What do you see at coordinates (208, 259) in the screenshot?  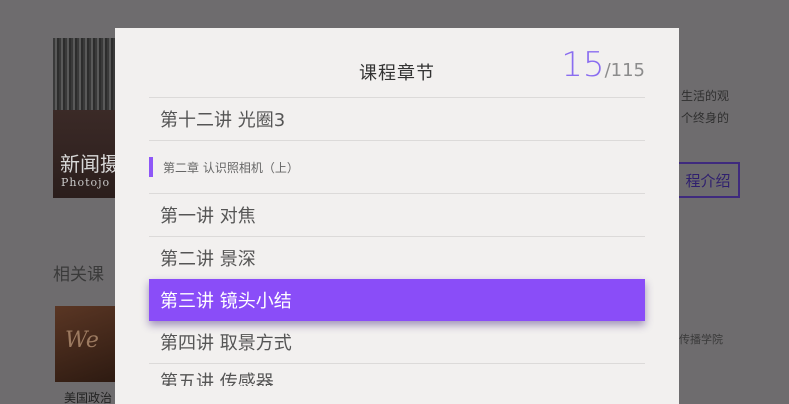 I see `lesson-label: 第二讲 景深` at bounding box center [208, 259].